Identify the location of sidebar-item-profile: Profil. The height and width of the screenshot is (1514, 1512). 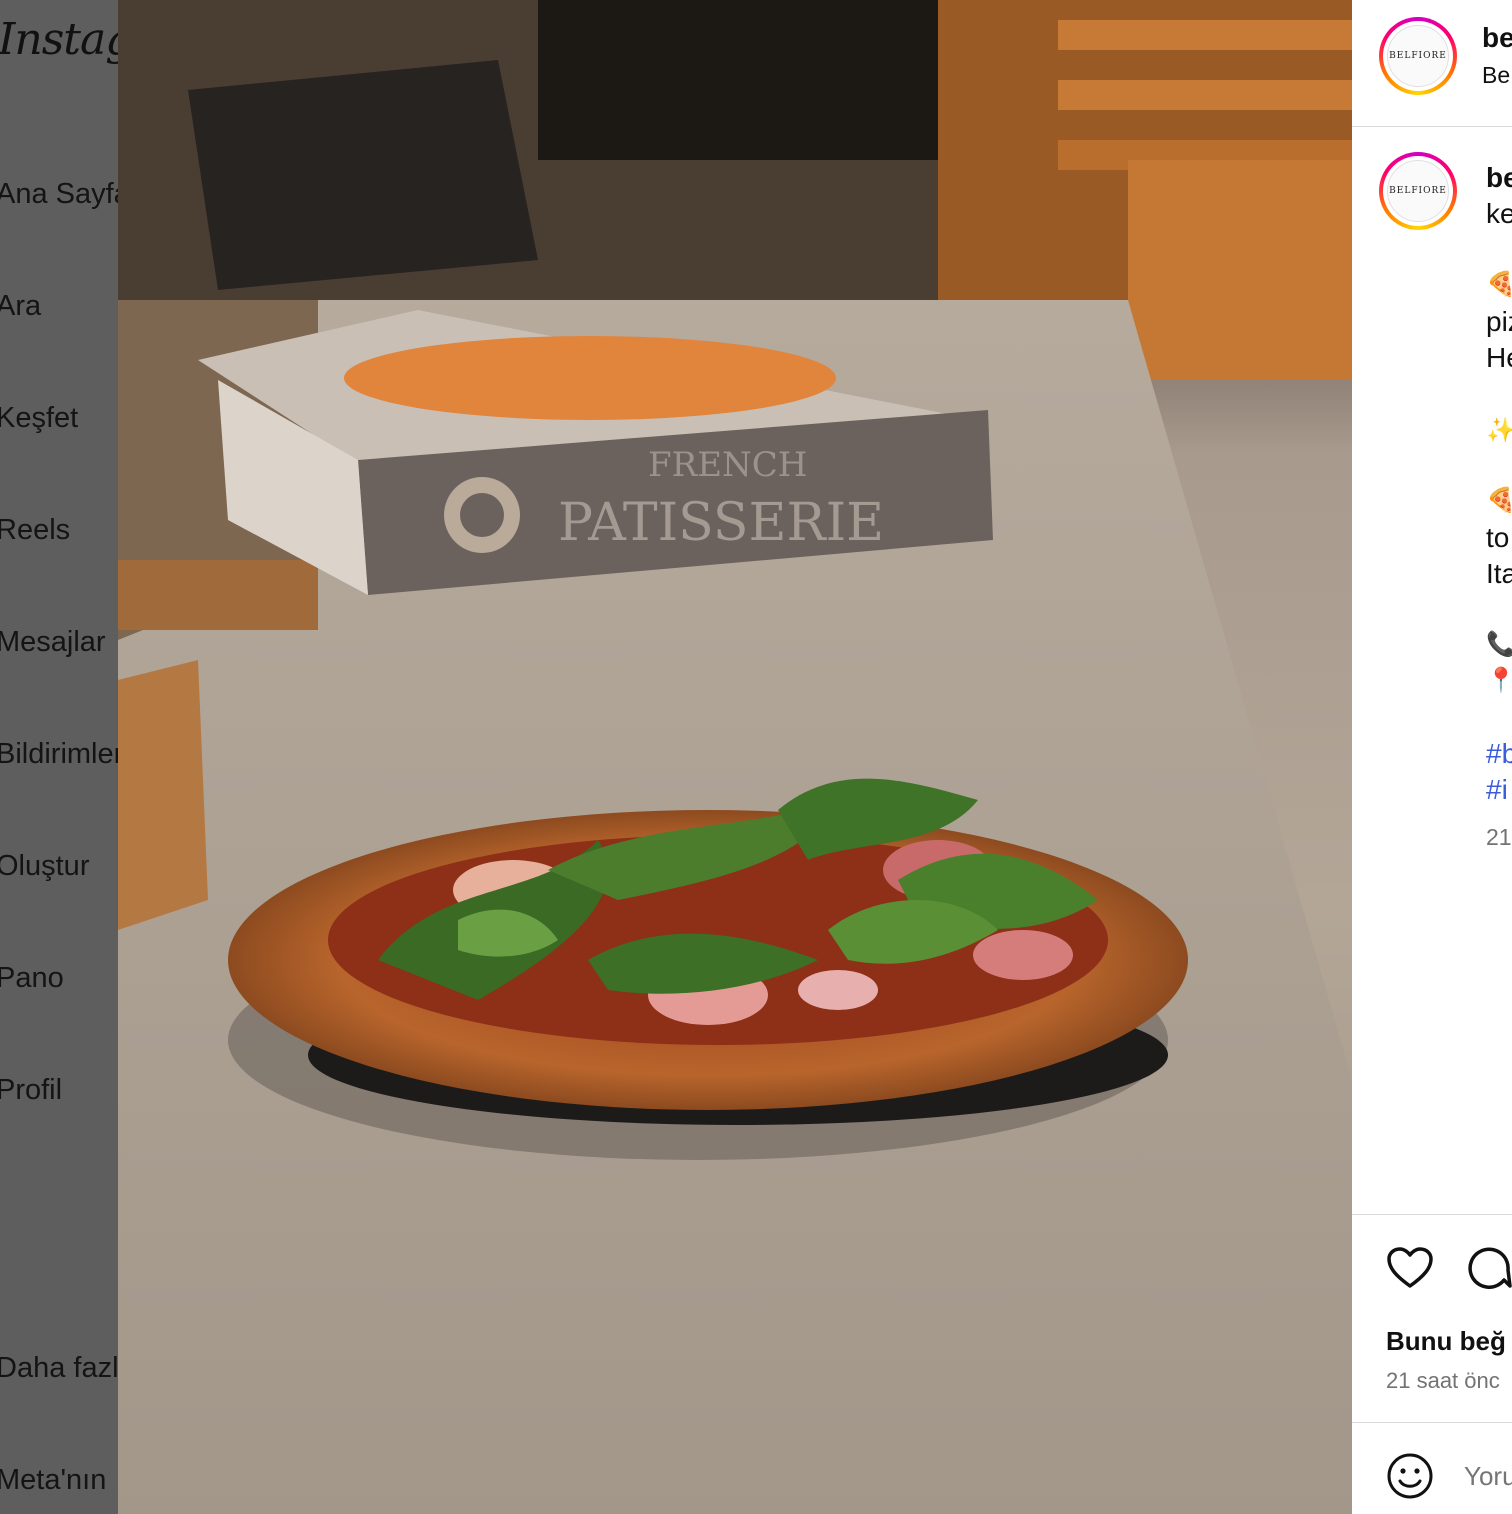
(31, 1090).